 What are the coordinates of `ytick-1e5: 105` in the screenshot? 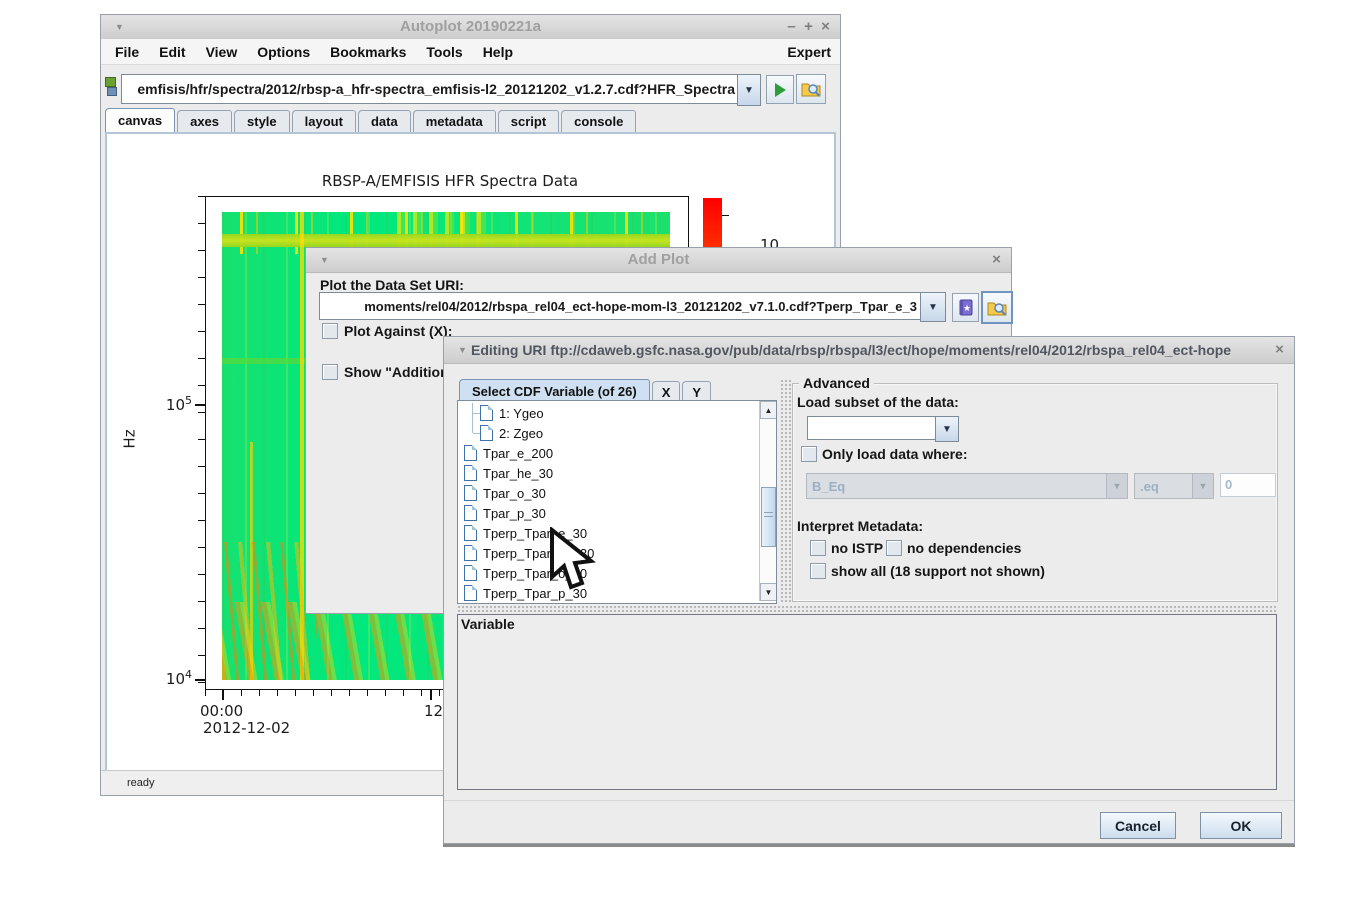 It's located at (178, 404).